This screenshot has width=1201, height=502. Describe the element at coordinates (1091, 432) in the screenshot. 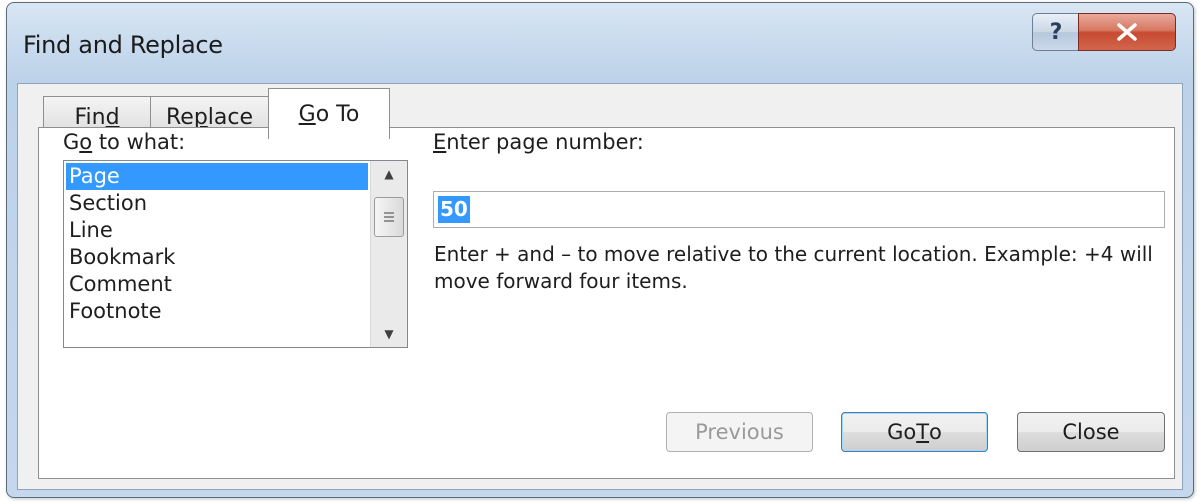

I see `close-button: Close` at that location.